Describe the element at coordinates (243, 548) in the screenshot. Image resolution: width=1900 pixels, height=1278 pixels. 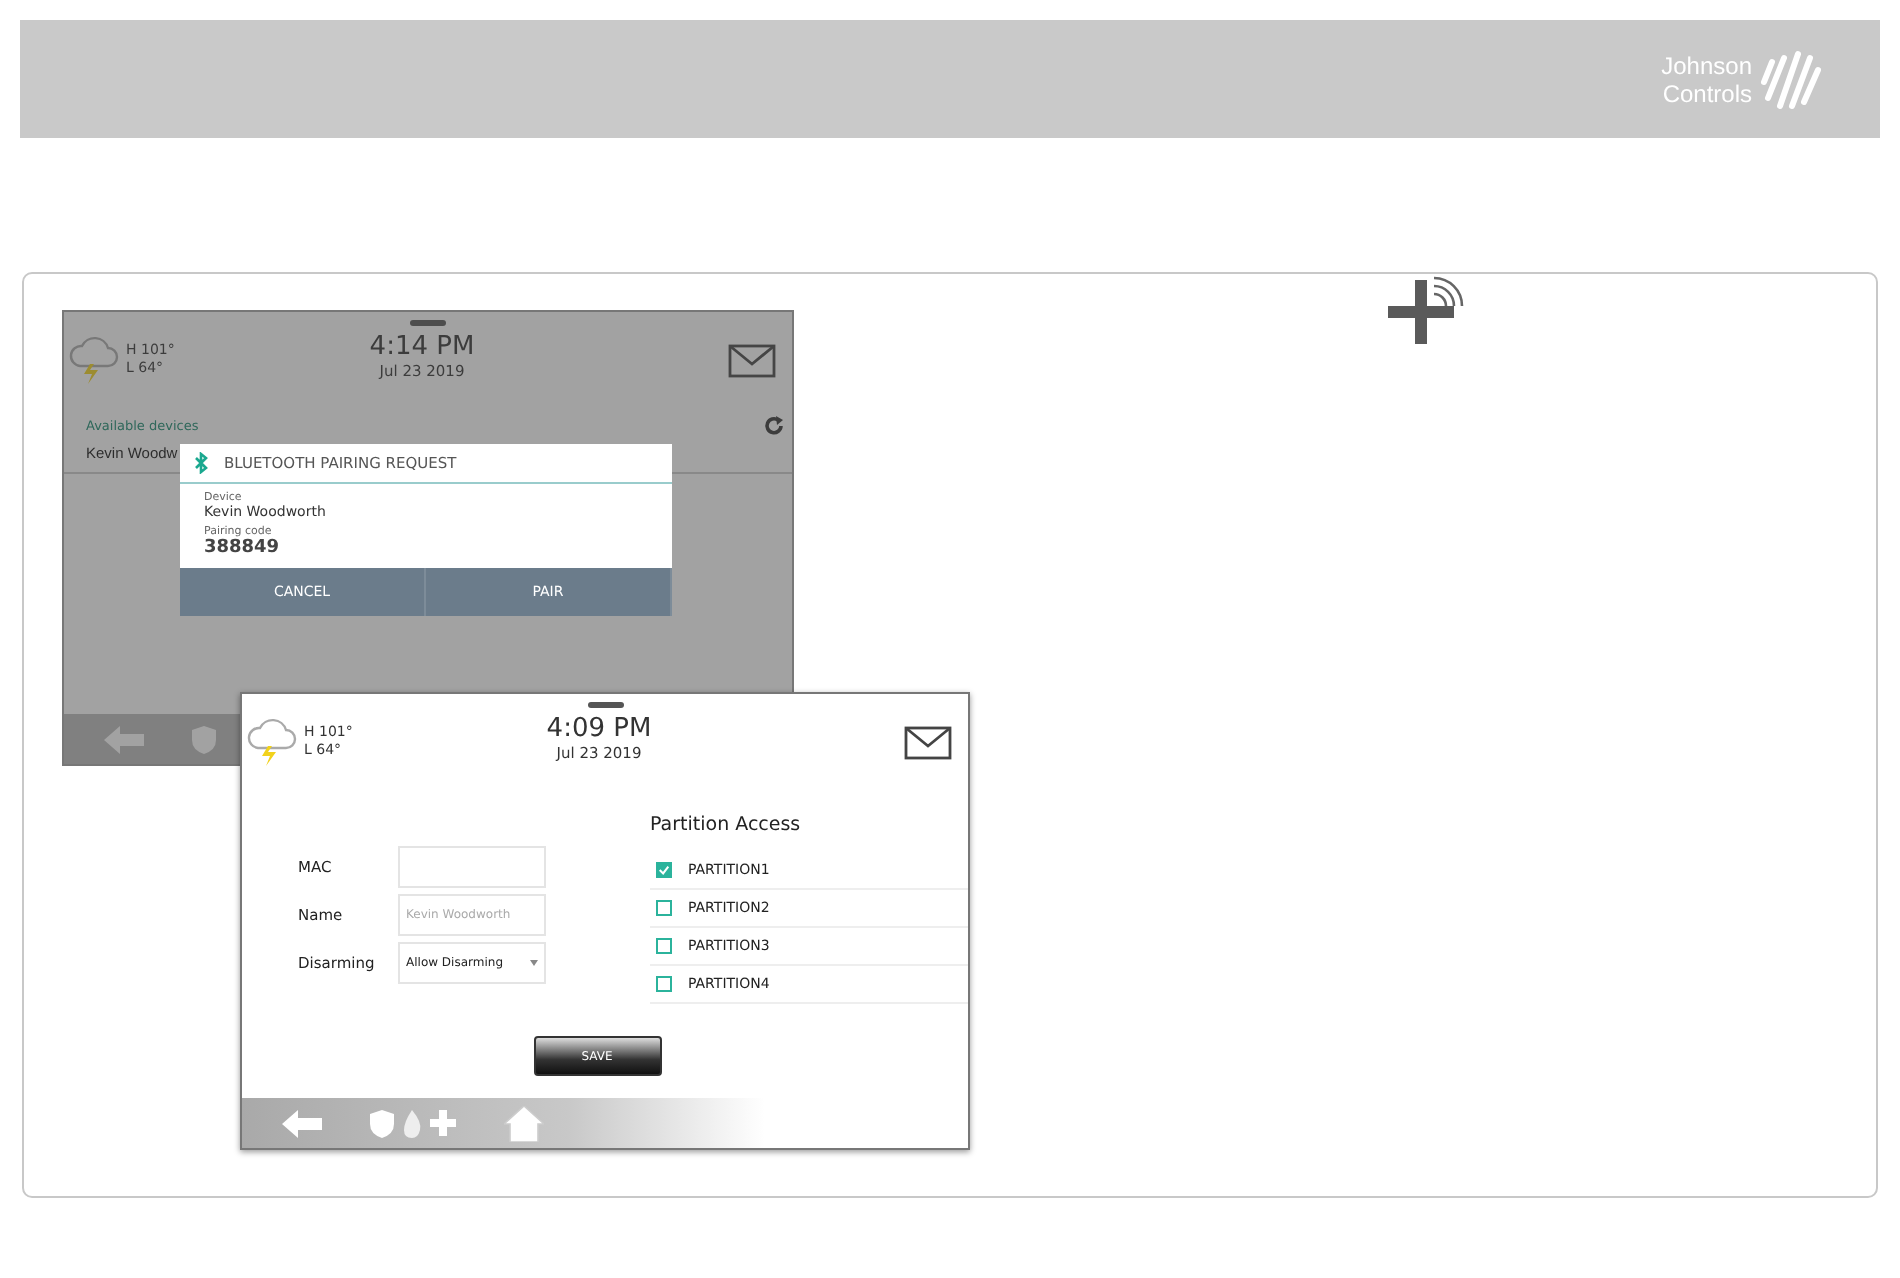
I see `field-value: 388849` at that location.